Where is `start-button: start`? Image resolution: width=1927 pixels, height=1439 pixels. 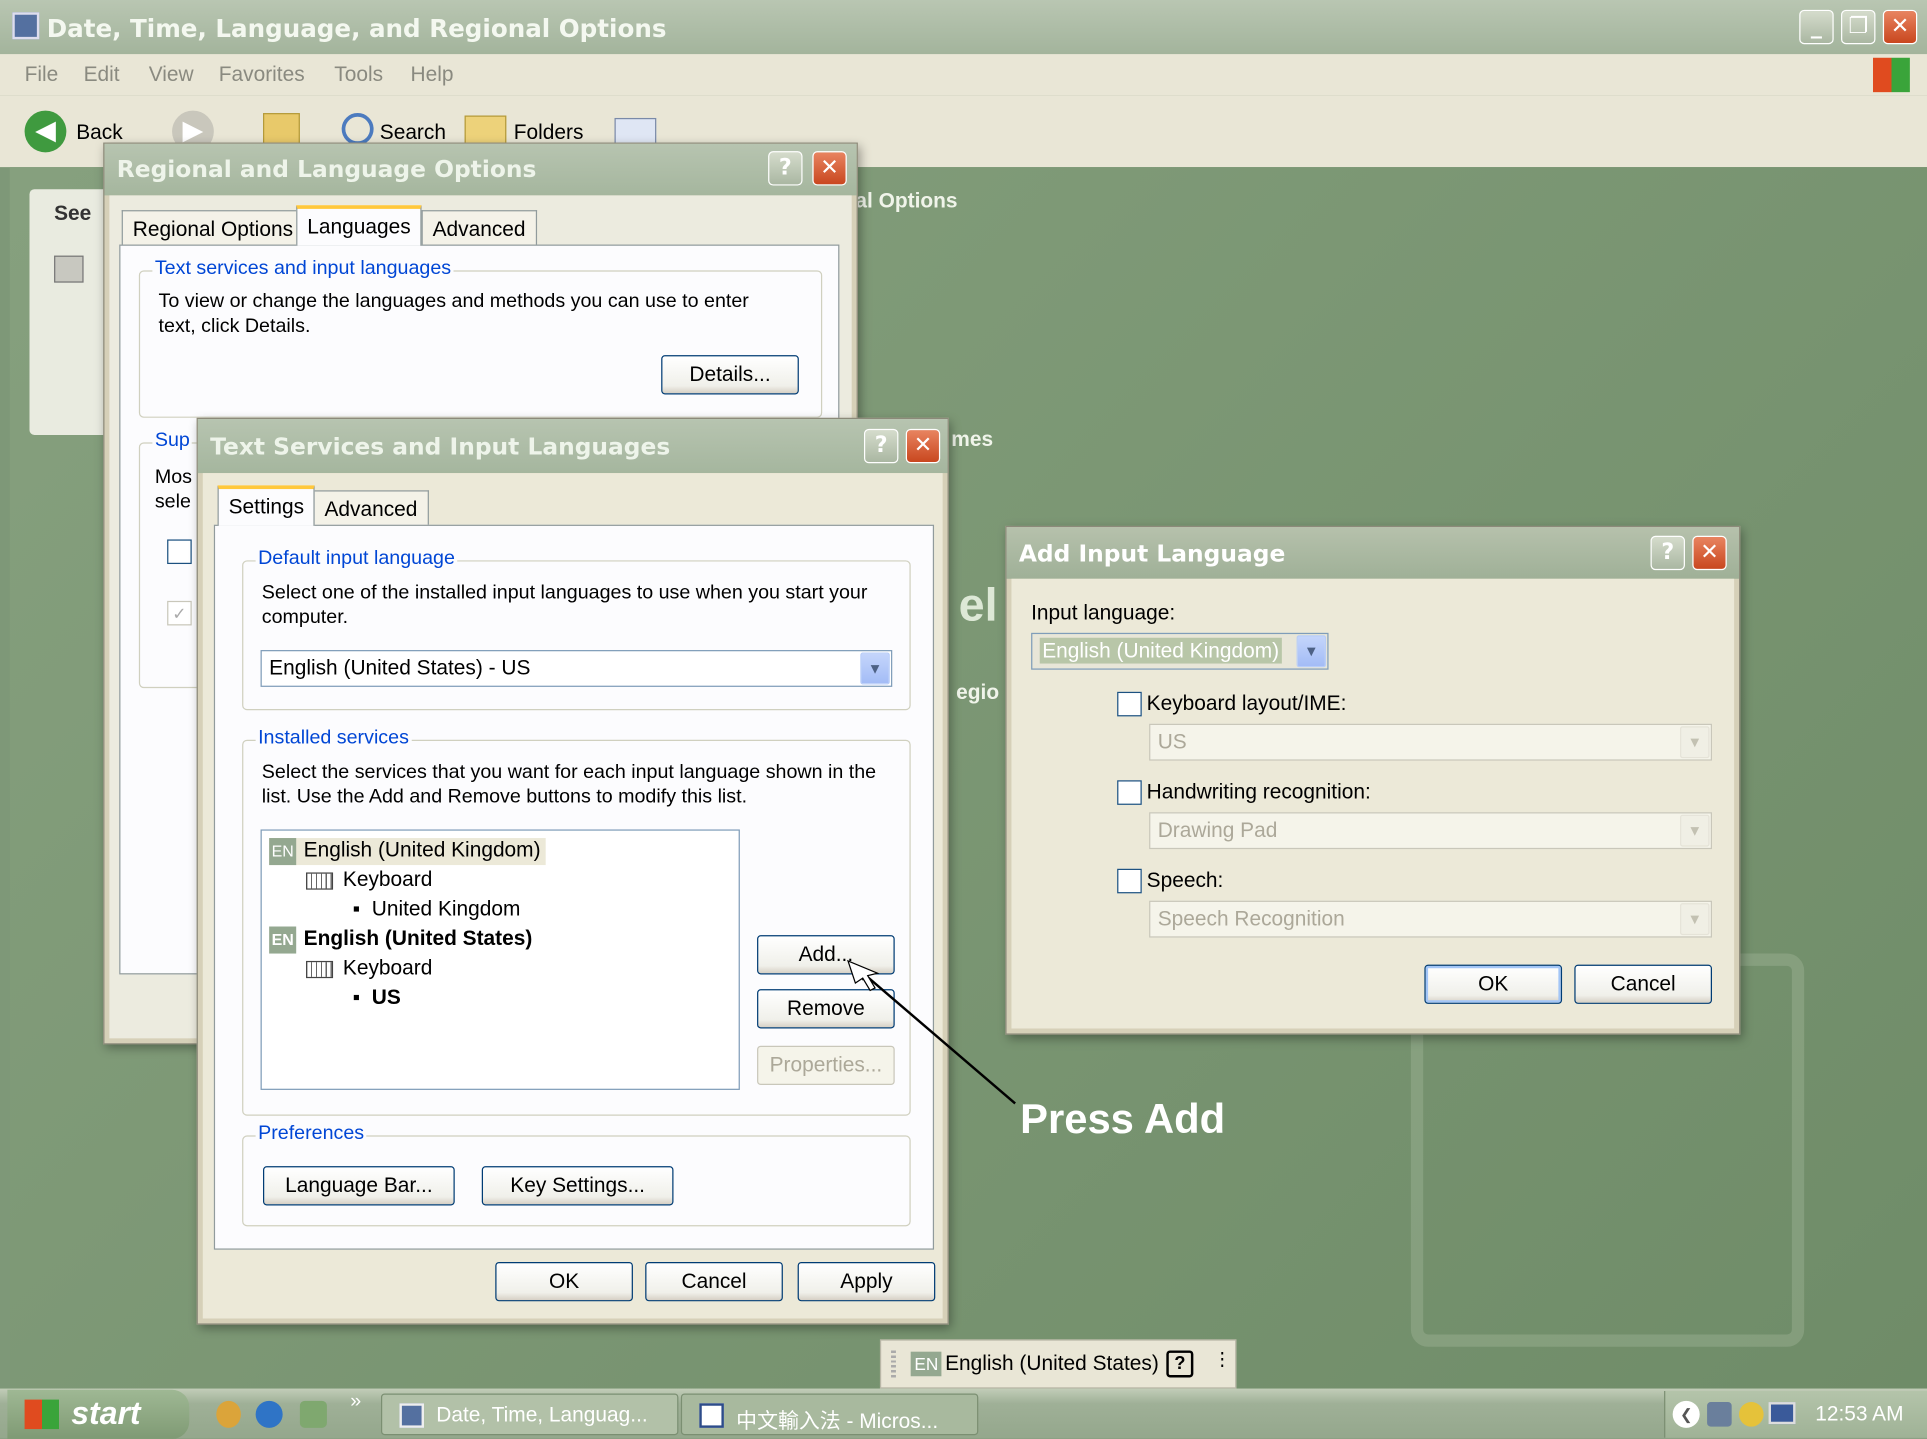 start-button: start is located at coordinates (98, 1414).